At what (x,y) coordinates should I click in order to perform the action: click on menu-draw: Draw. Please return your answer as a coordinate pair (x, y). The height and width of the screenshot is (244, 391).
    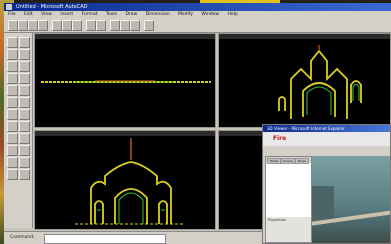
    Looking at the image, I should click on (131, 14).